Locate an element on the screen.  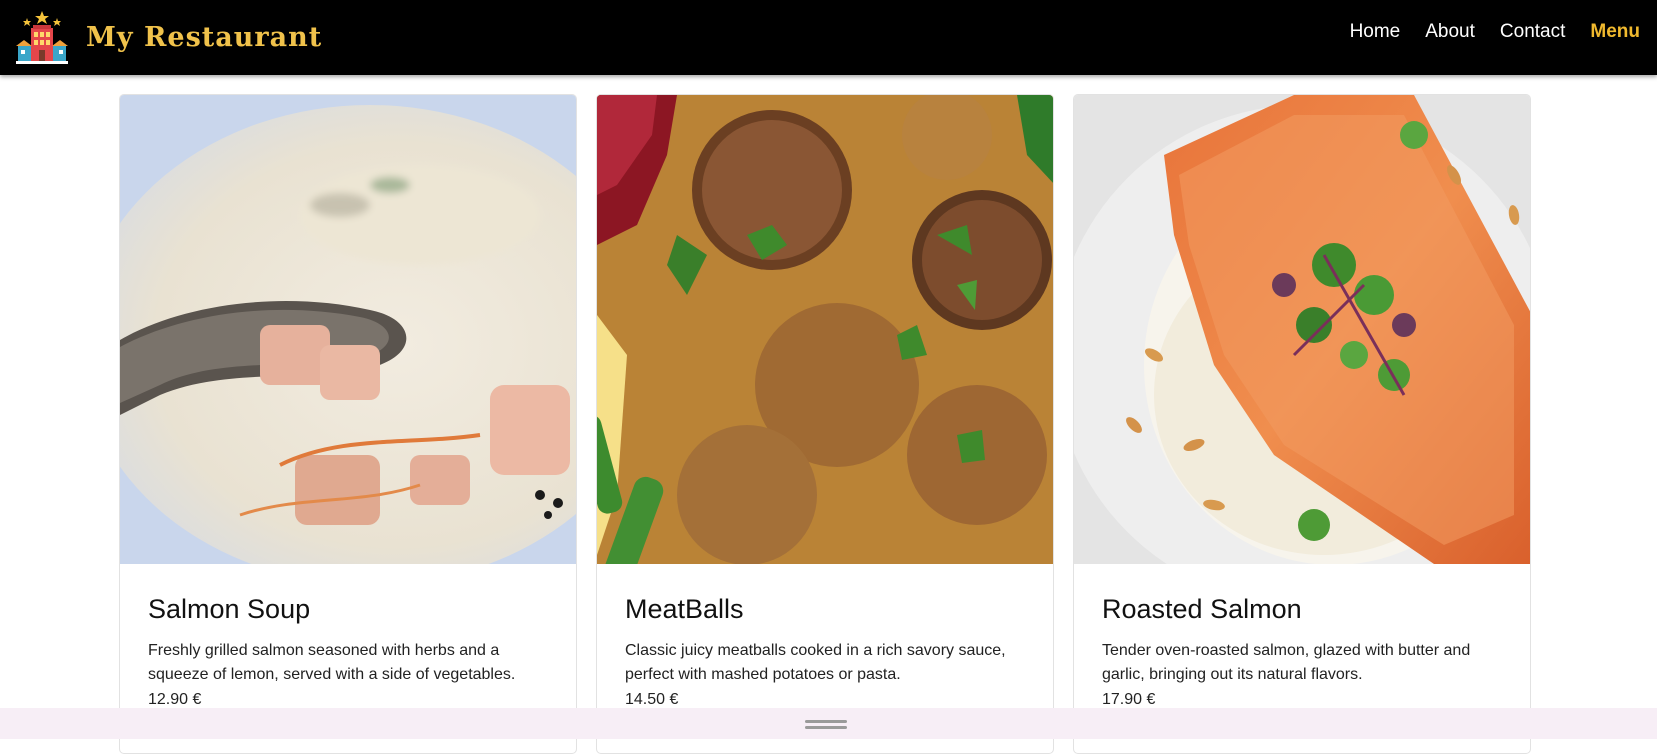
card-price: 14.50 € is located at coordinates (652, 699).